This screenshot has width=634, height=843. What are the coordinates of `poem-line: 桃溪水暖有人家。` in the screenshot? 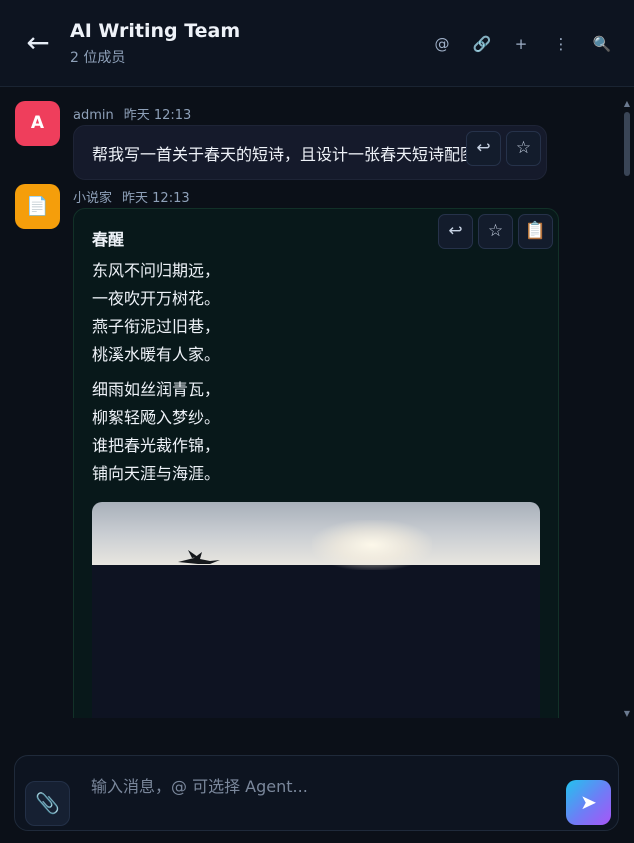 It's located at (156, 354).